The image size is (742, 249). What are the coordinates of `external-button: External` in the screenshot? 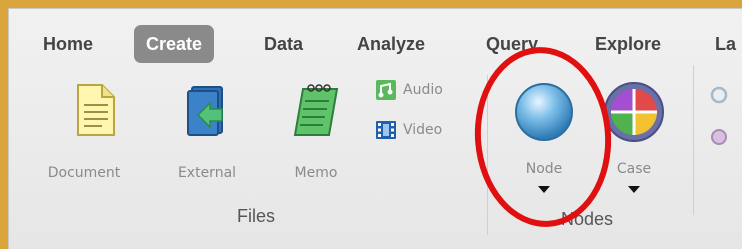 It's located at (207, 134).